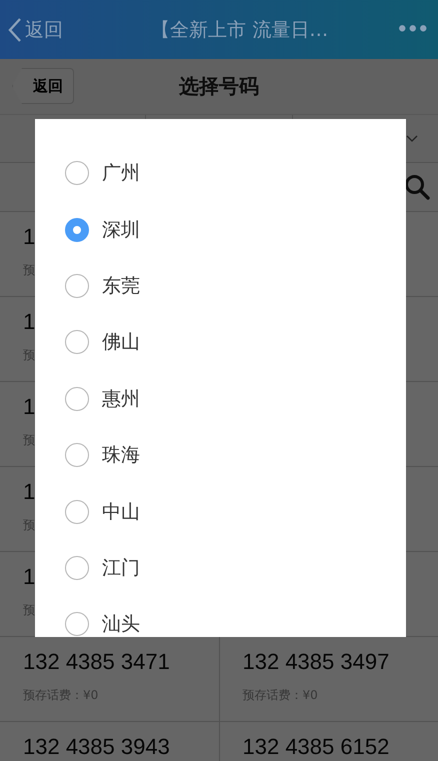  I want to click on phone-number: 132 4385 3943, so click(96, 747).